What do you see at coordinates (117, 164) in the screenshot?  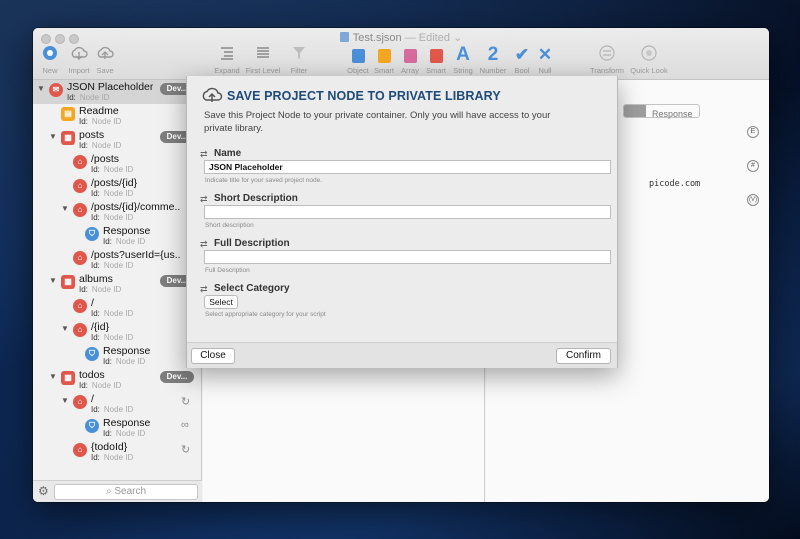 I see `tree-row: ⌂ /posts Id: Node ID` at bounding box center [117, 164].